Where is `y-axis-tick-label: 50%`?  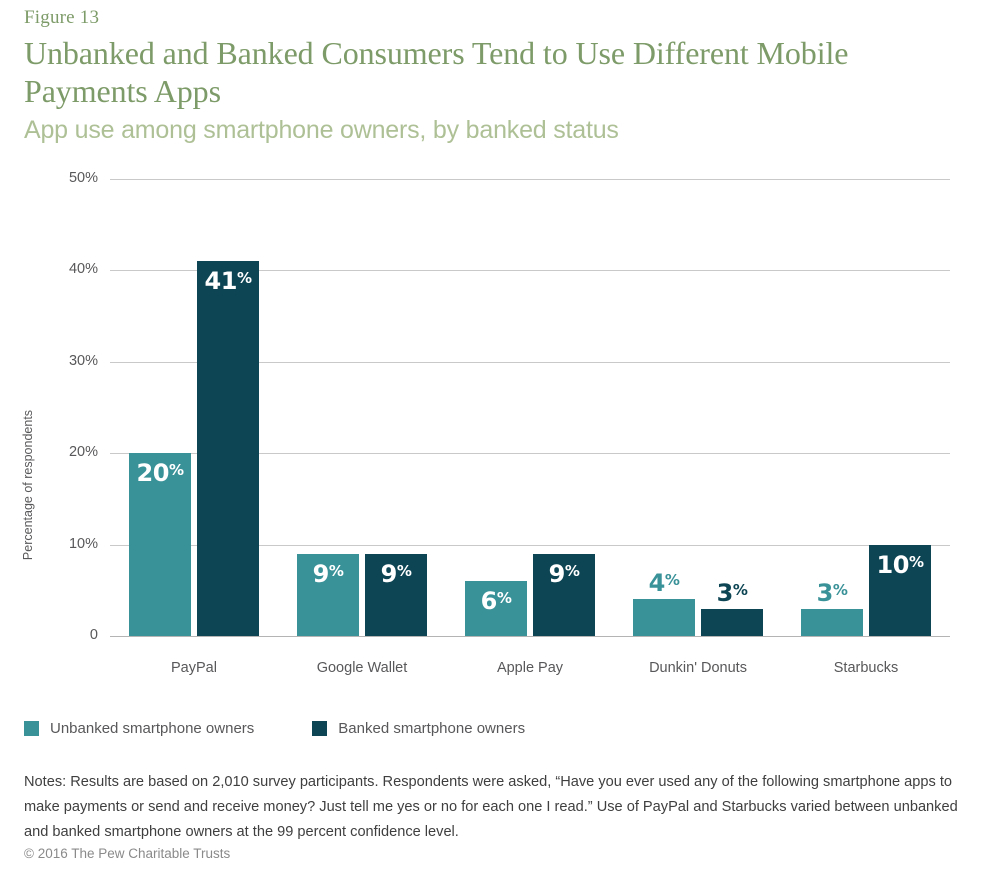 y-axis-tick-label: 50% is located at coordinates (83, 178).